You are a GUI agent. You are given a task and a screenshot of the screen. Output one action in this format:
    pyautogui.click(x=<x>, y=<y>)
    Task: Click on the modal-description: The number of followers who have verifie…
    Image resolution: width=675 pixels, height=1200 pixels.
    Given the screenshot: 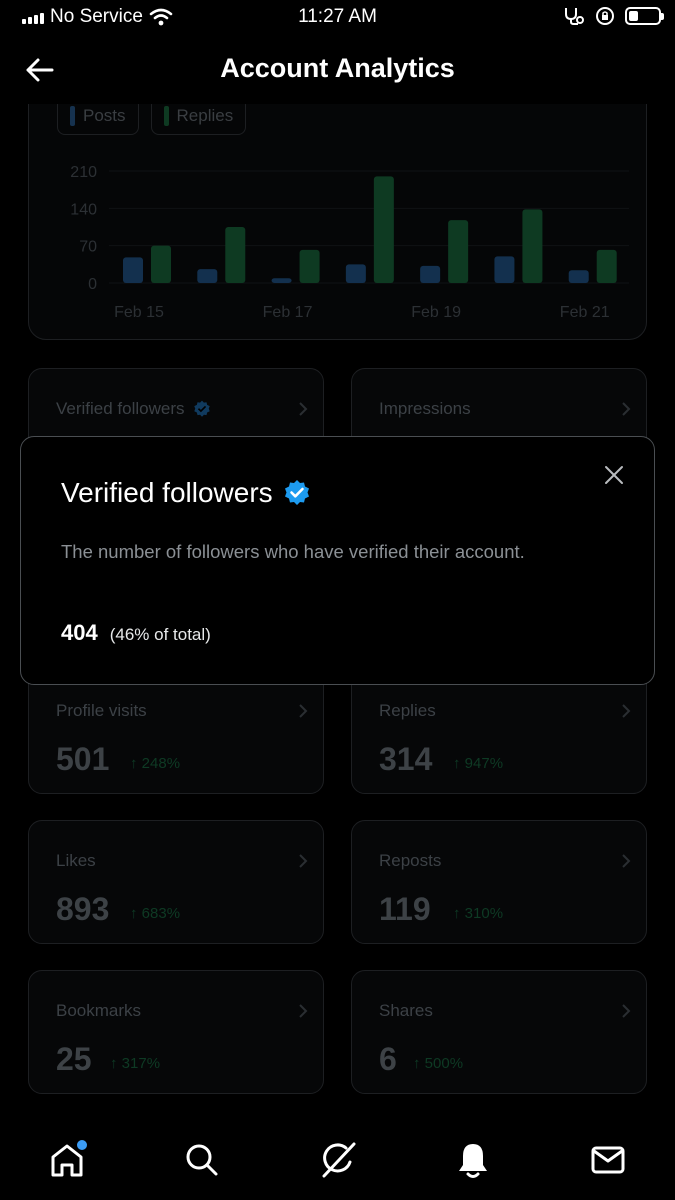 What is the action you would take?
    pyautogui.click(x=293, y=551)
    